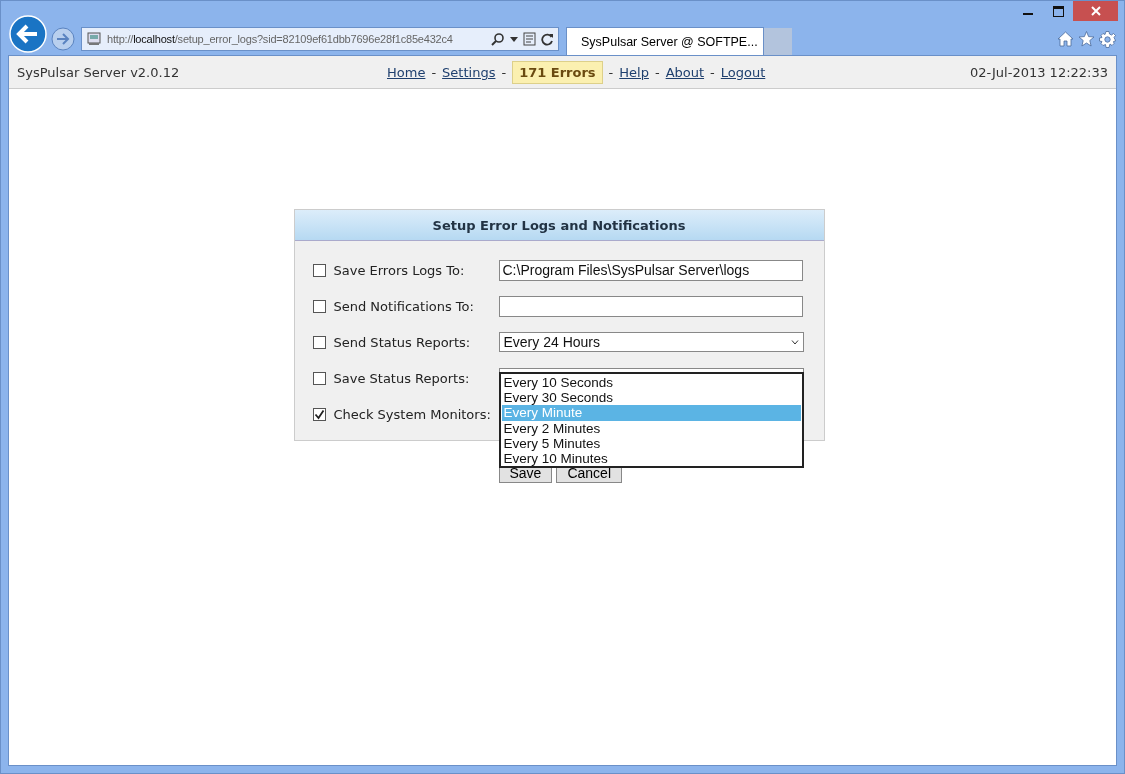 The height and width of the screenshot is (774, 1125). I want to click on dropdown-option: Every 5 Minutes, so click(651, 443).